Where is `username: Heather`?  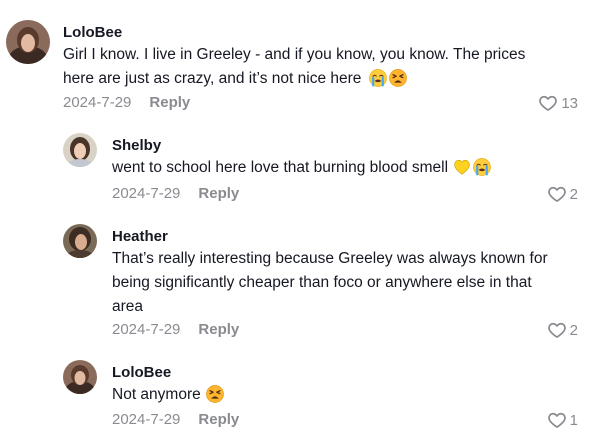 username: Heather is located at coordinates (140, 236).